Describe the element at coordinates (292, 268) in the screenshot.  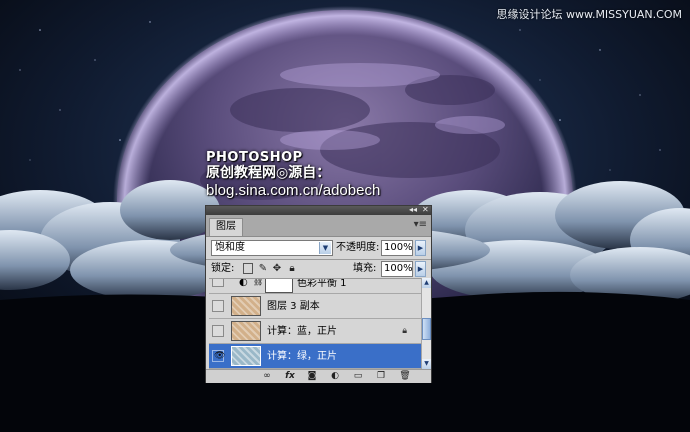
I see `lock-all-icon: 🔒︎` at that location.